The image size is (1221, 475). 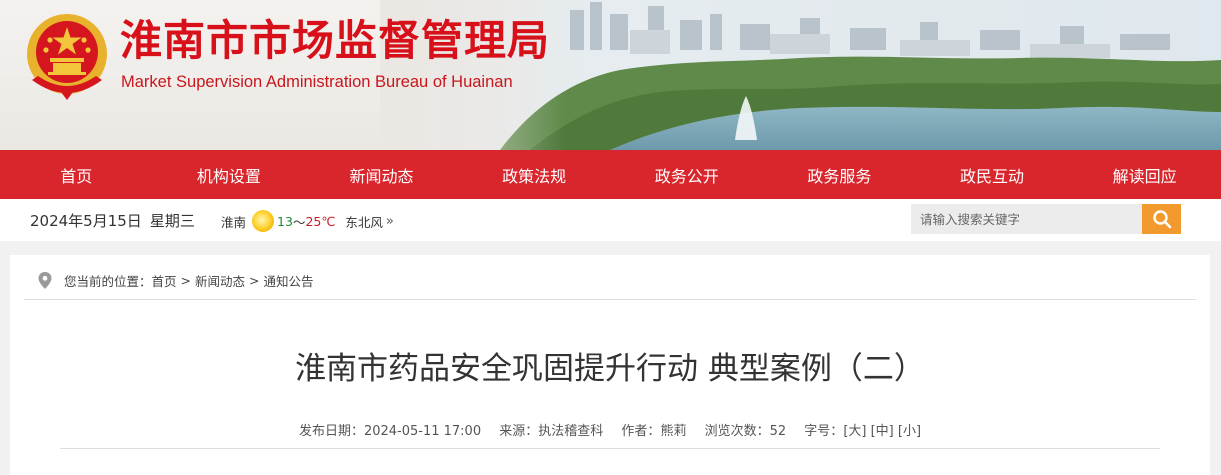 I want to click on search-button, so click(x=1161, y=219).